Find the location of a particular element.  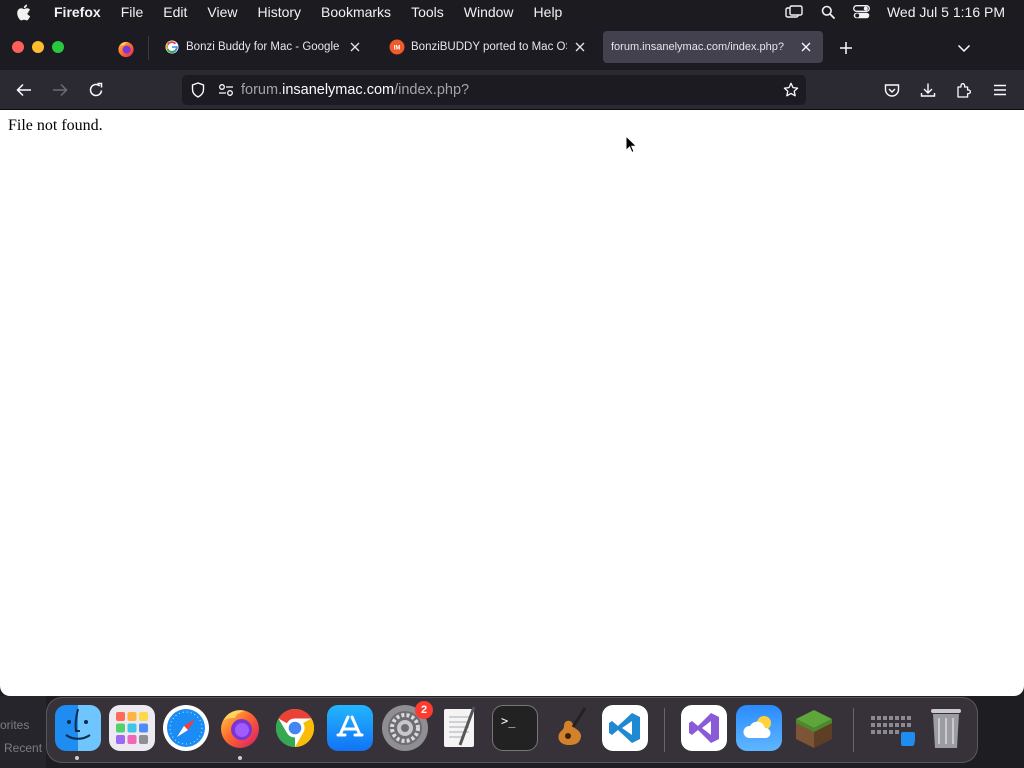

error-message: File not found. is located at coordinates (55, 125).